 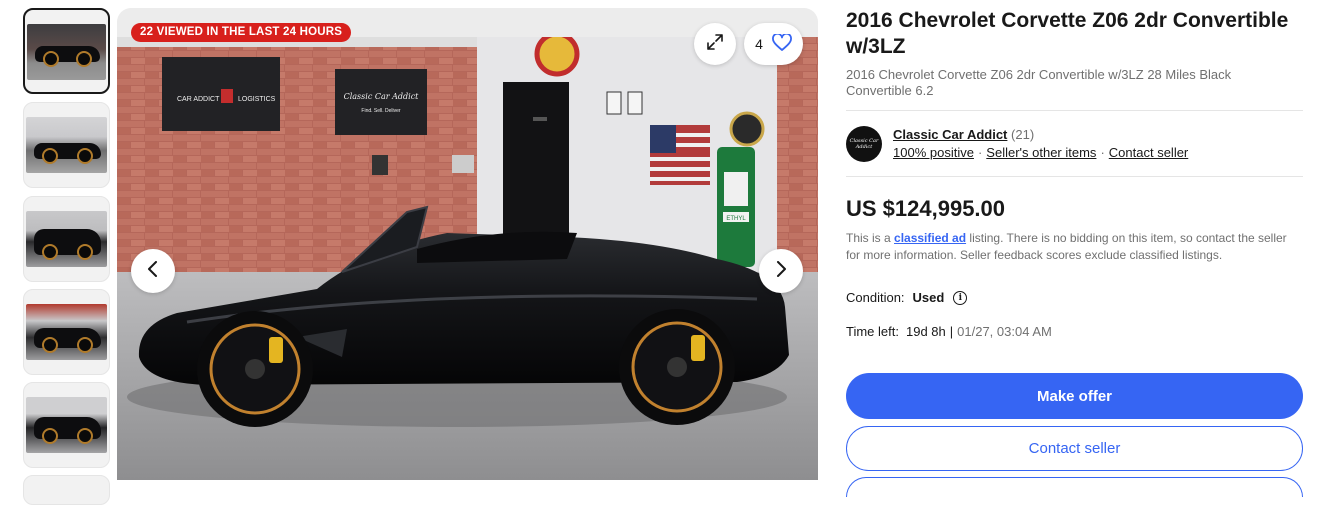 I want to click on seller-info: Classic Car Addict (21), so click(x=963, y=135).